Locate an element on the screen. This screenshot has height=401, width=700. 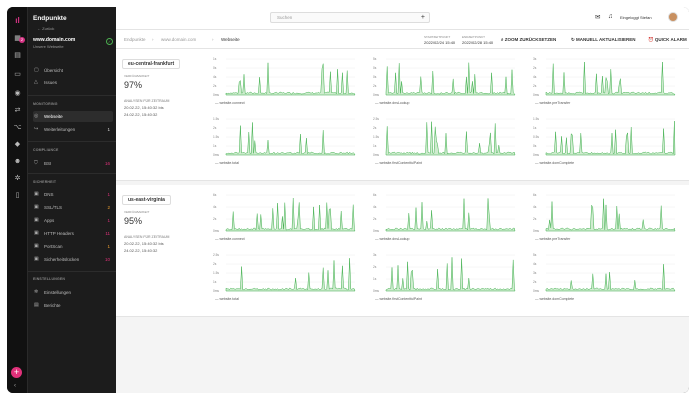
refresh-icon: ↻ is located at coordinates (573, 39).